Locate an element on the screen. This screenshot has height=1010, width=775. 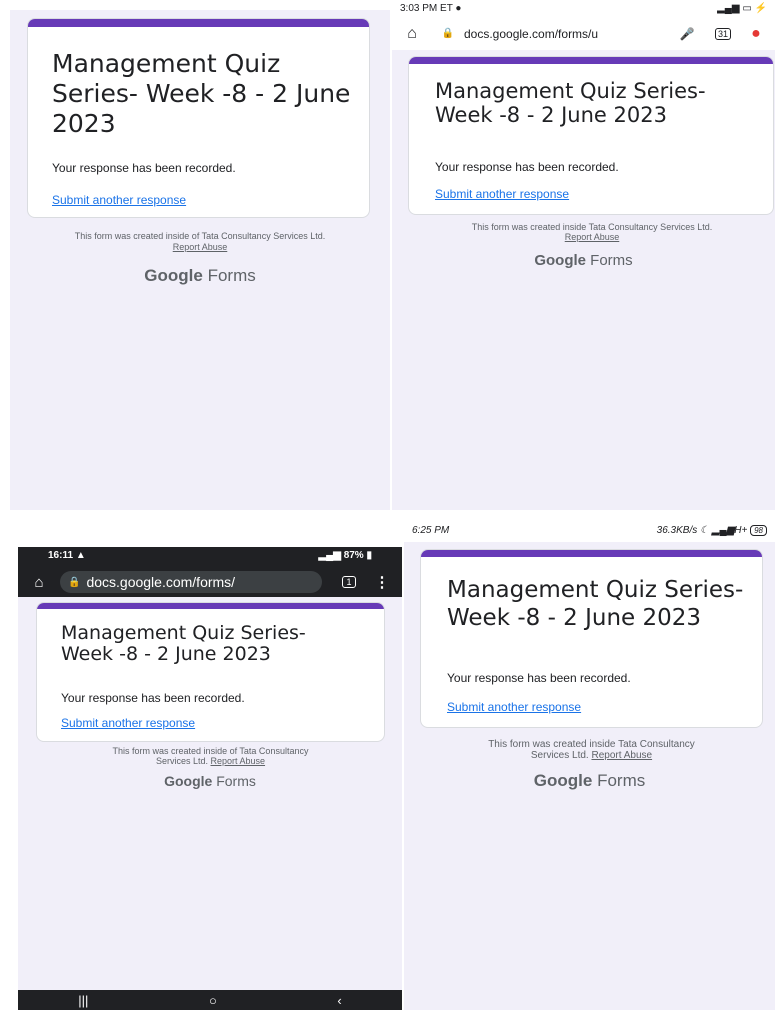
android-nav-bar: ||| ○ ‹ is located at coordinates (210, 1000).